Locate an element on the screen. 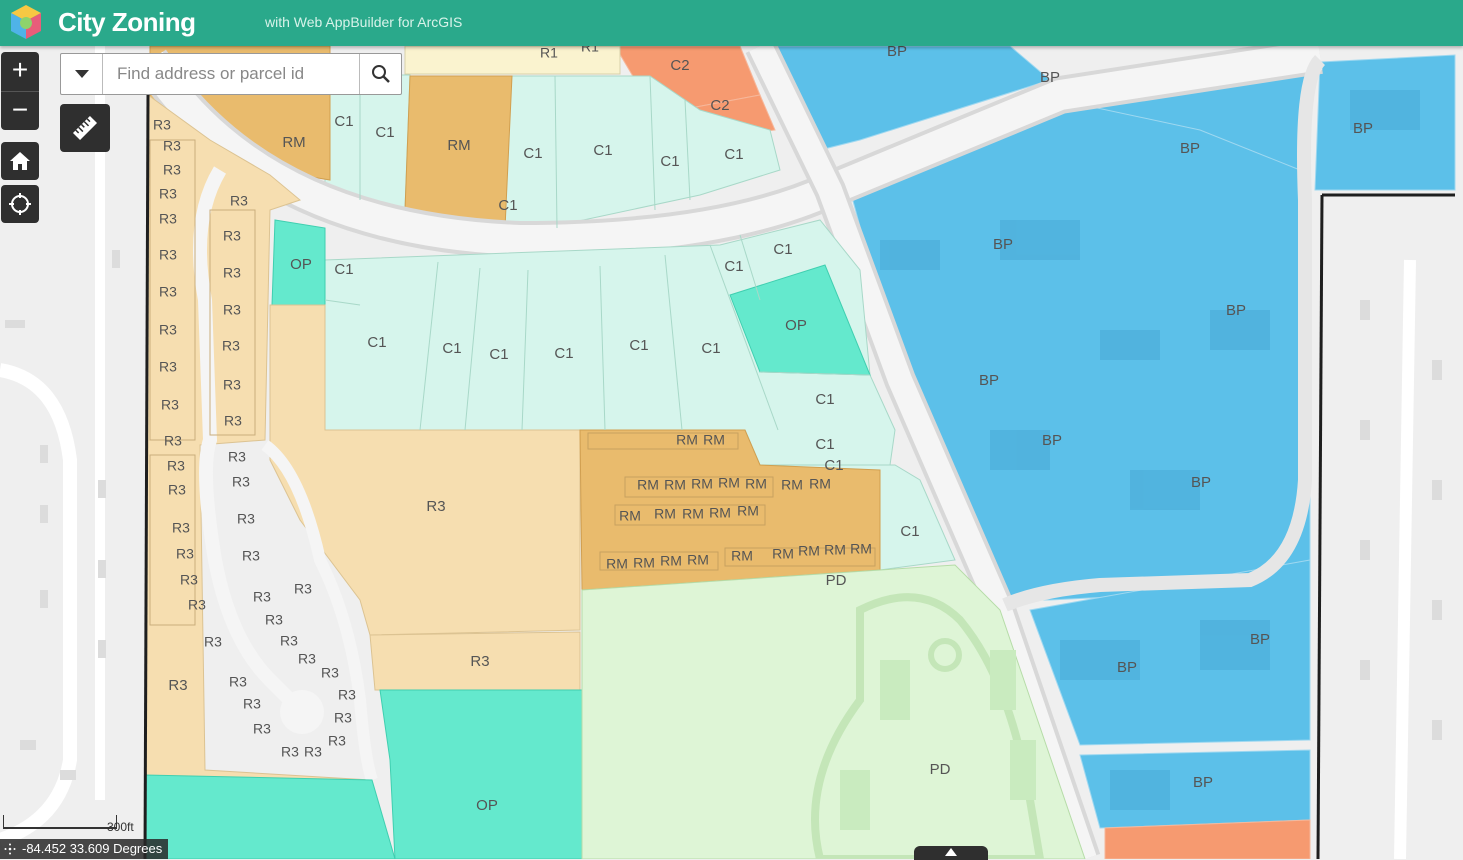 The height and width of the screenshot is (860, 1463). zoom-control: + − is located at coordinates (20, 91).